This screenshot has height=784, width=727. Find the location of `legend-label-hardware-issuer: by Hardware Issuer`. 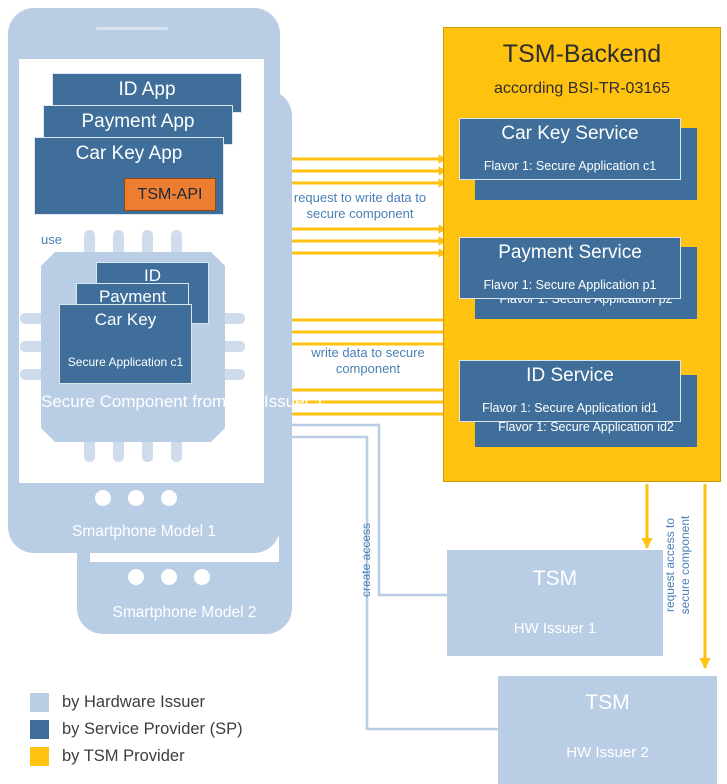

legend-label-hardware-issuer: by Hardware Issuer is located at coordinates (134, 702).